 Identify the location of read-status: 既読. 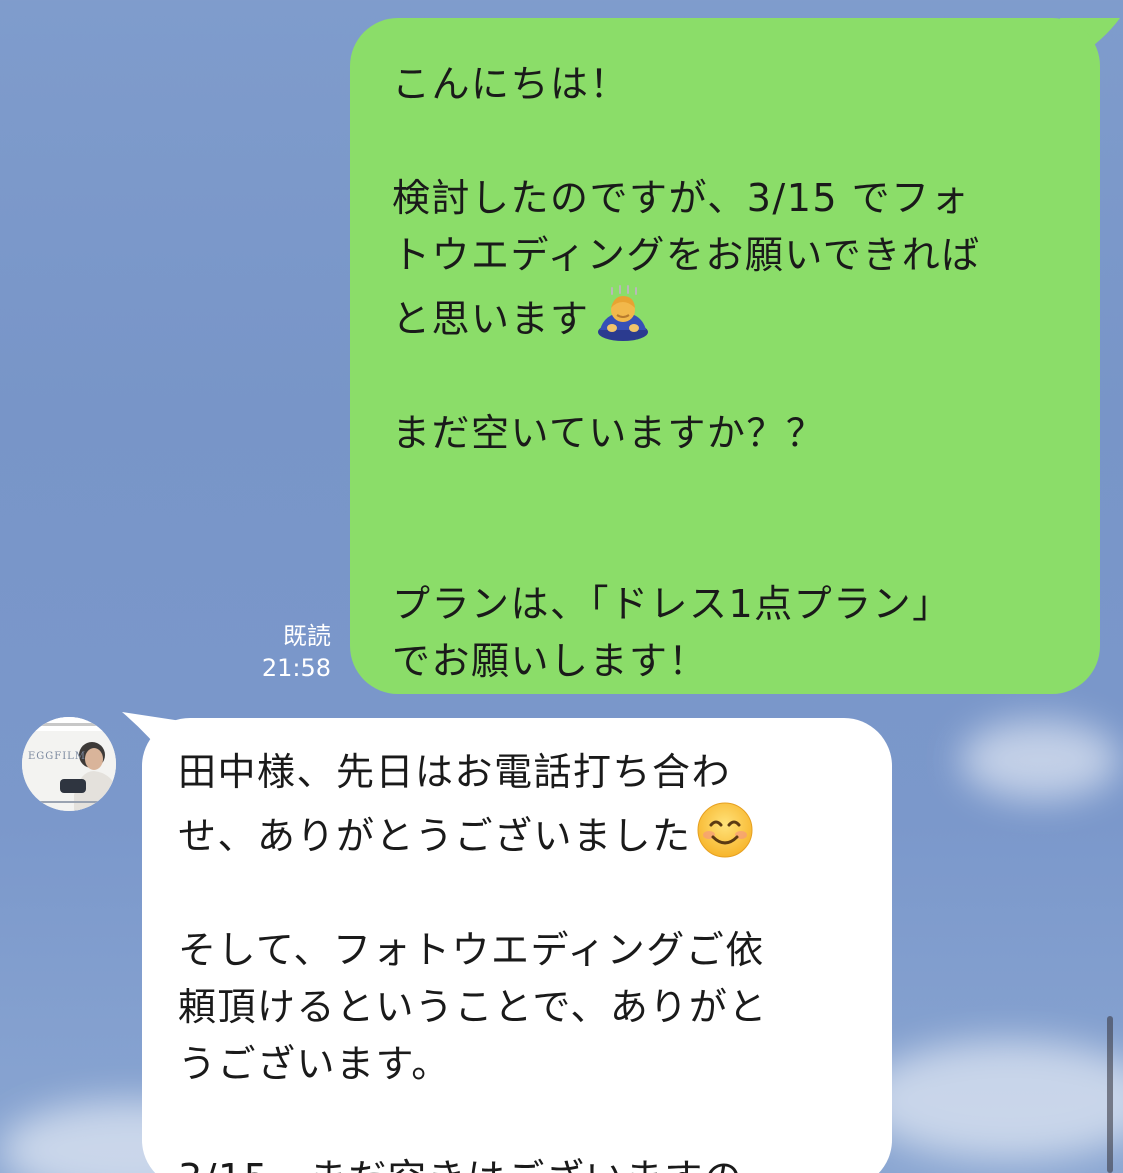
(307, 636).